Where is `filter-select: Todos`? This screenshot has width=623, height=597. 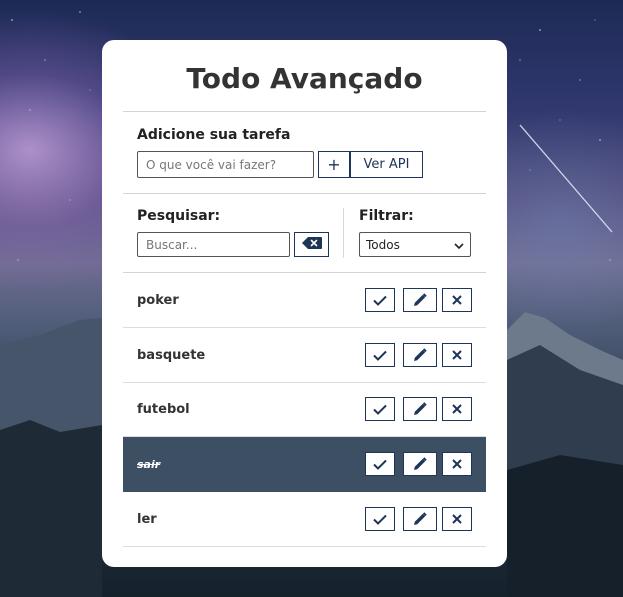 filter-select: Todos is located at coordinates (415, 244).